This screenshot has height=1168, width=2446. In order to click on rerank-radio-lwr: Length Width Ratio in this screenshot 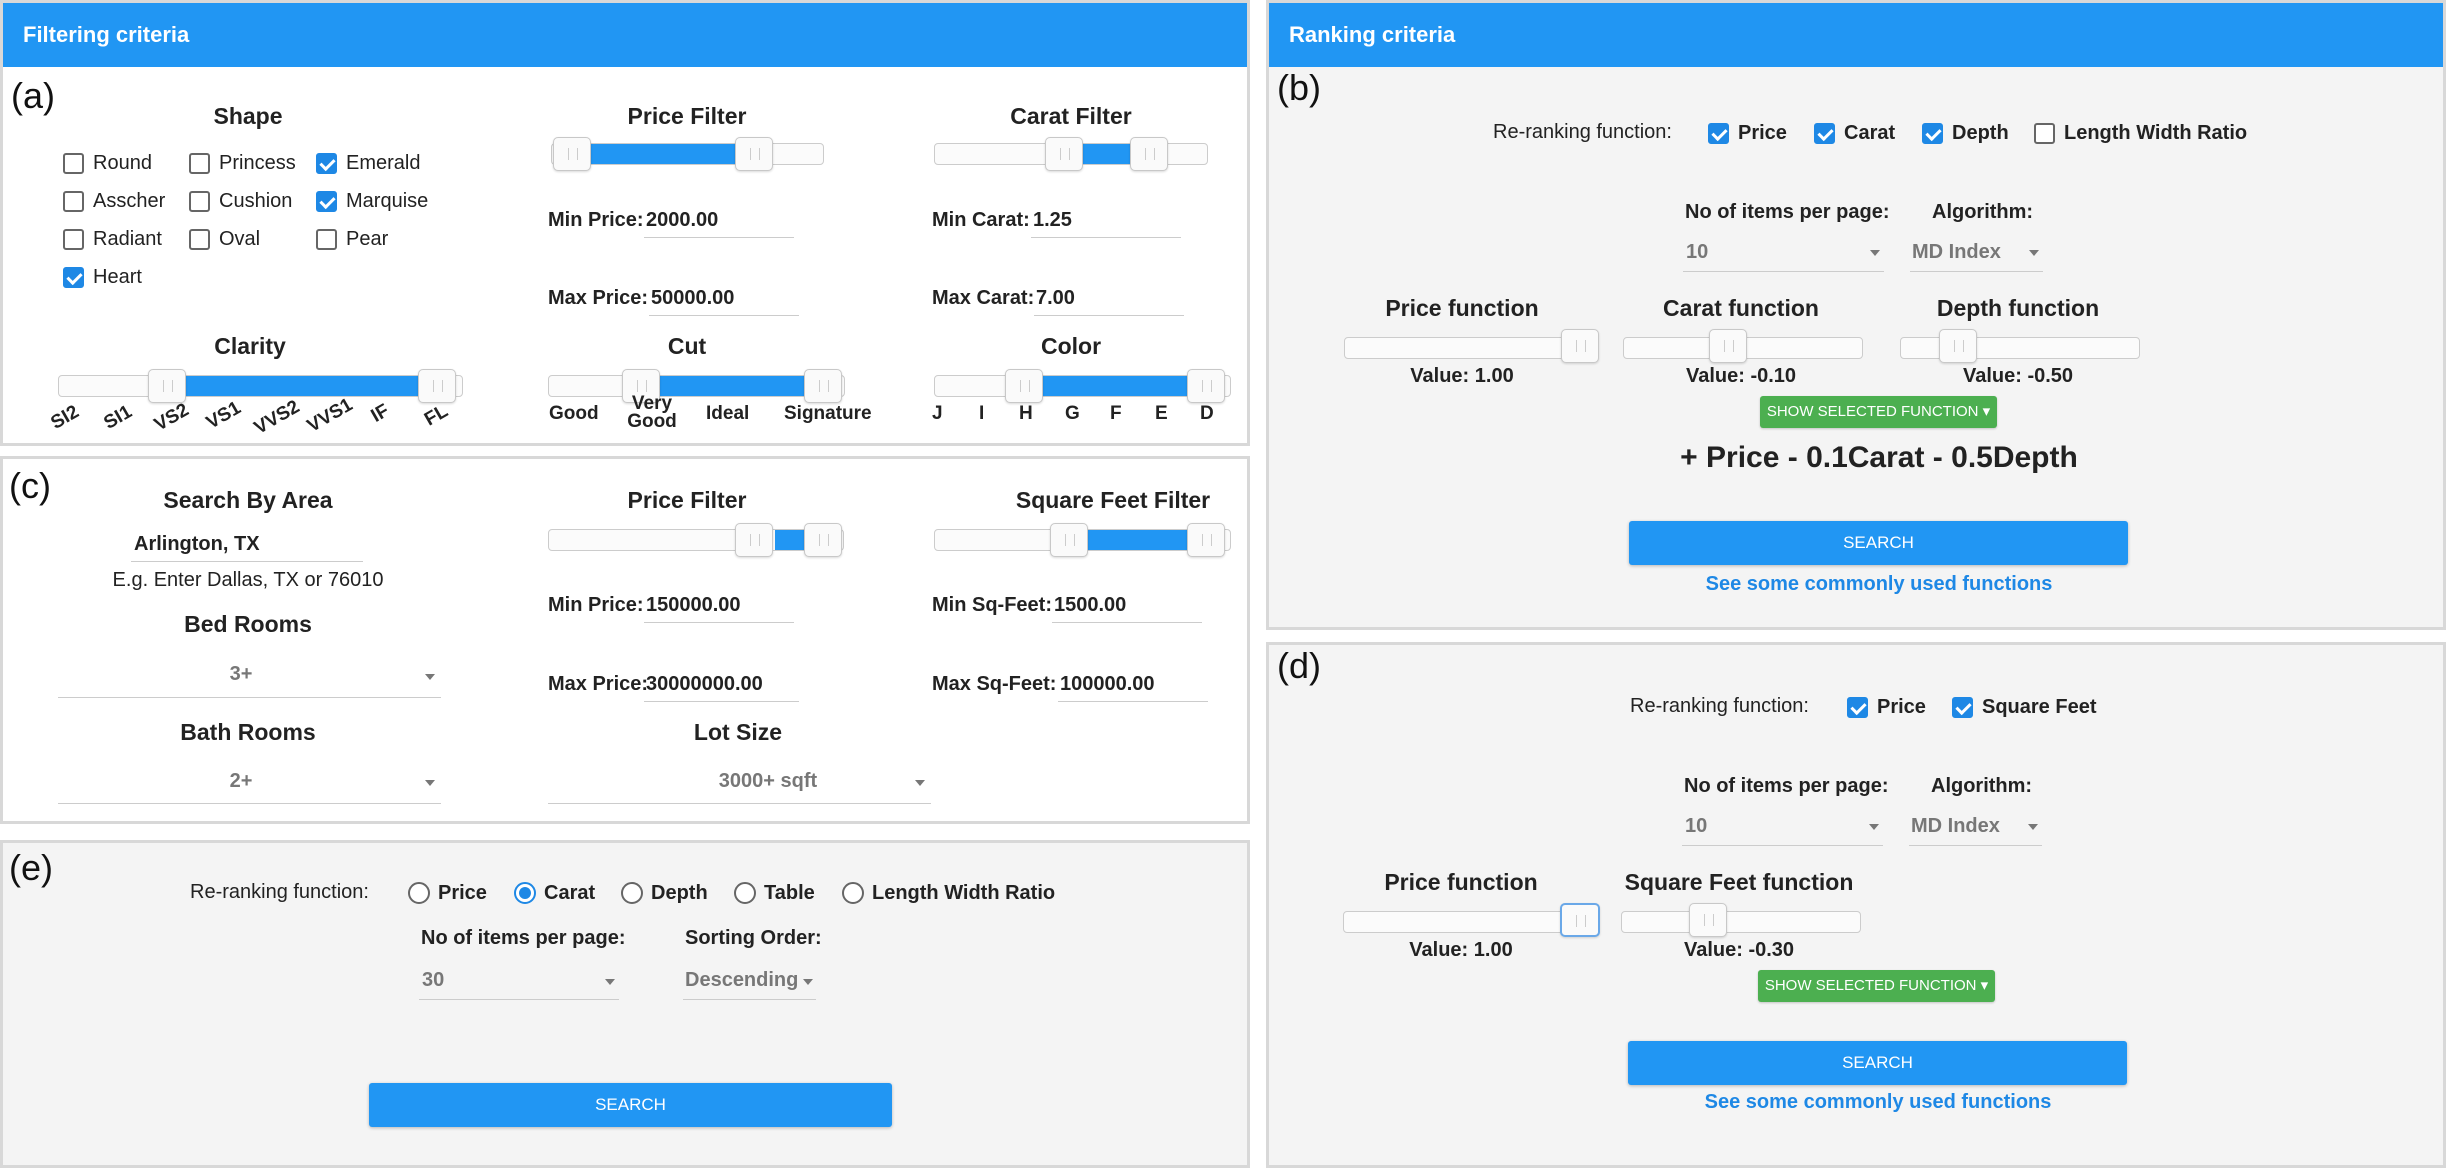, I will do `click(948, 893)`.